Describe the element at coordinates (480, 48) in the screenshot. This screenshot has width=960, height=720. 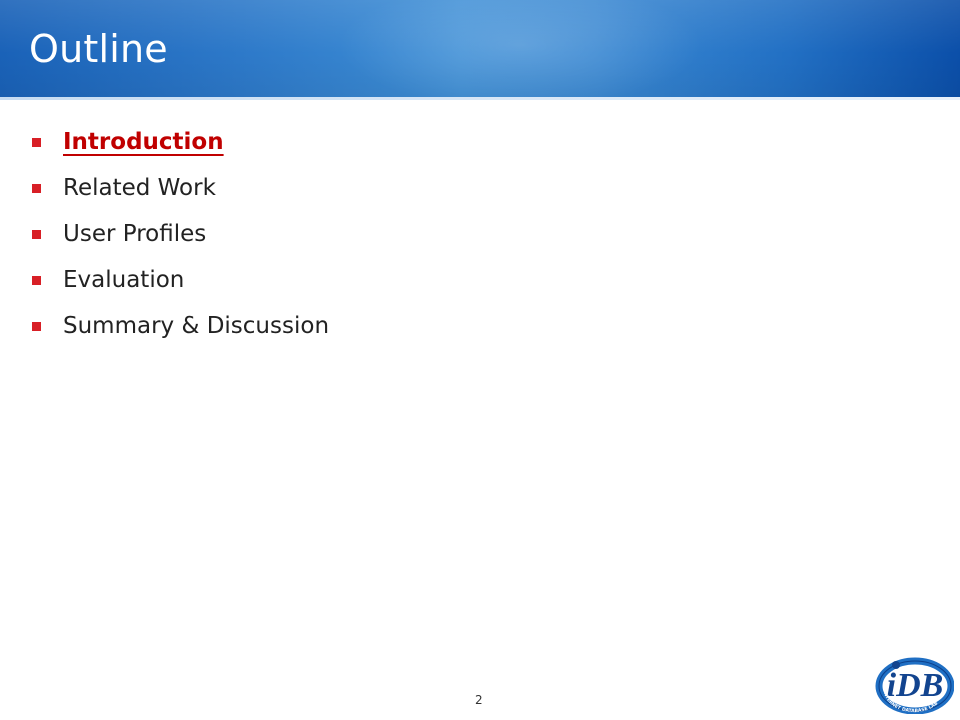
I see `title-bar: Outline` at that location.